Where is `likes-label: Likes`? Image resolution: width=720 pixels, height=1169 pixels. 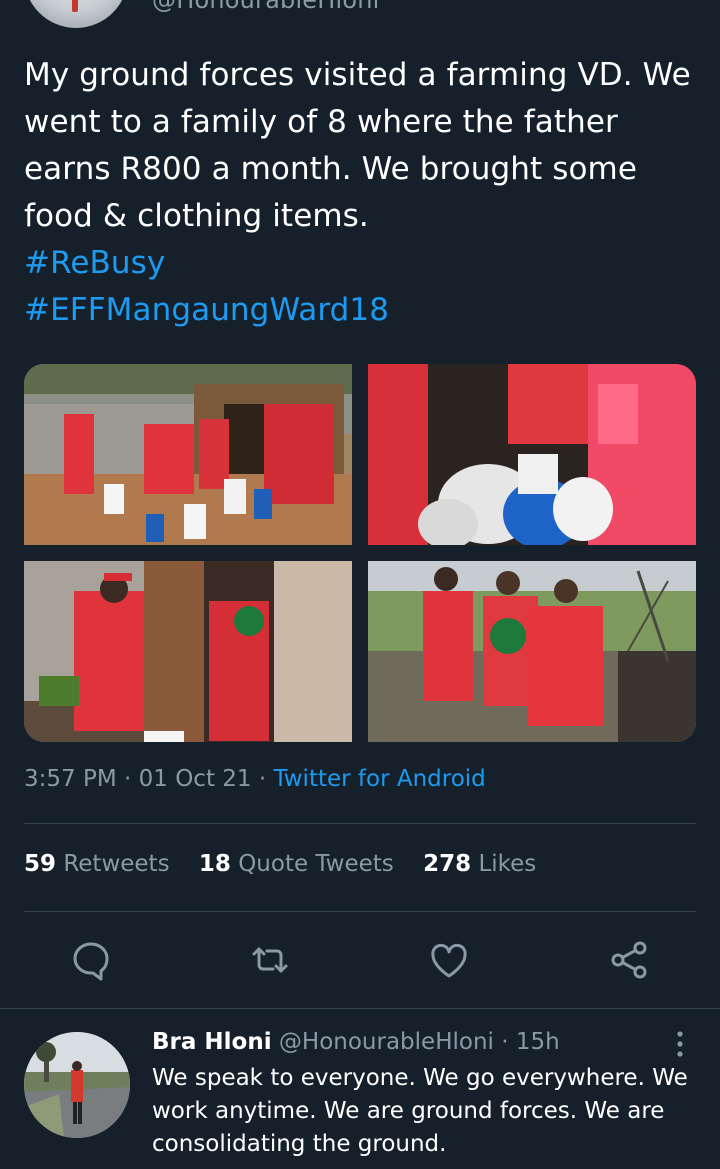
likes-label: Likes is located at coordinates (507, 864).